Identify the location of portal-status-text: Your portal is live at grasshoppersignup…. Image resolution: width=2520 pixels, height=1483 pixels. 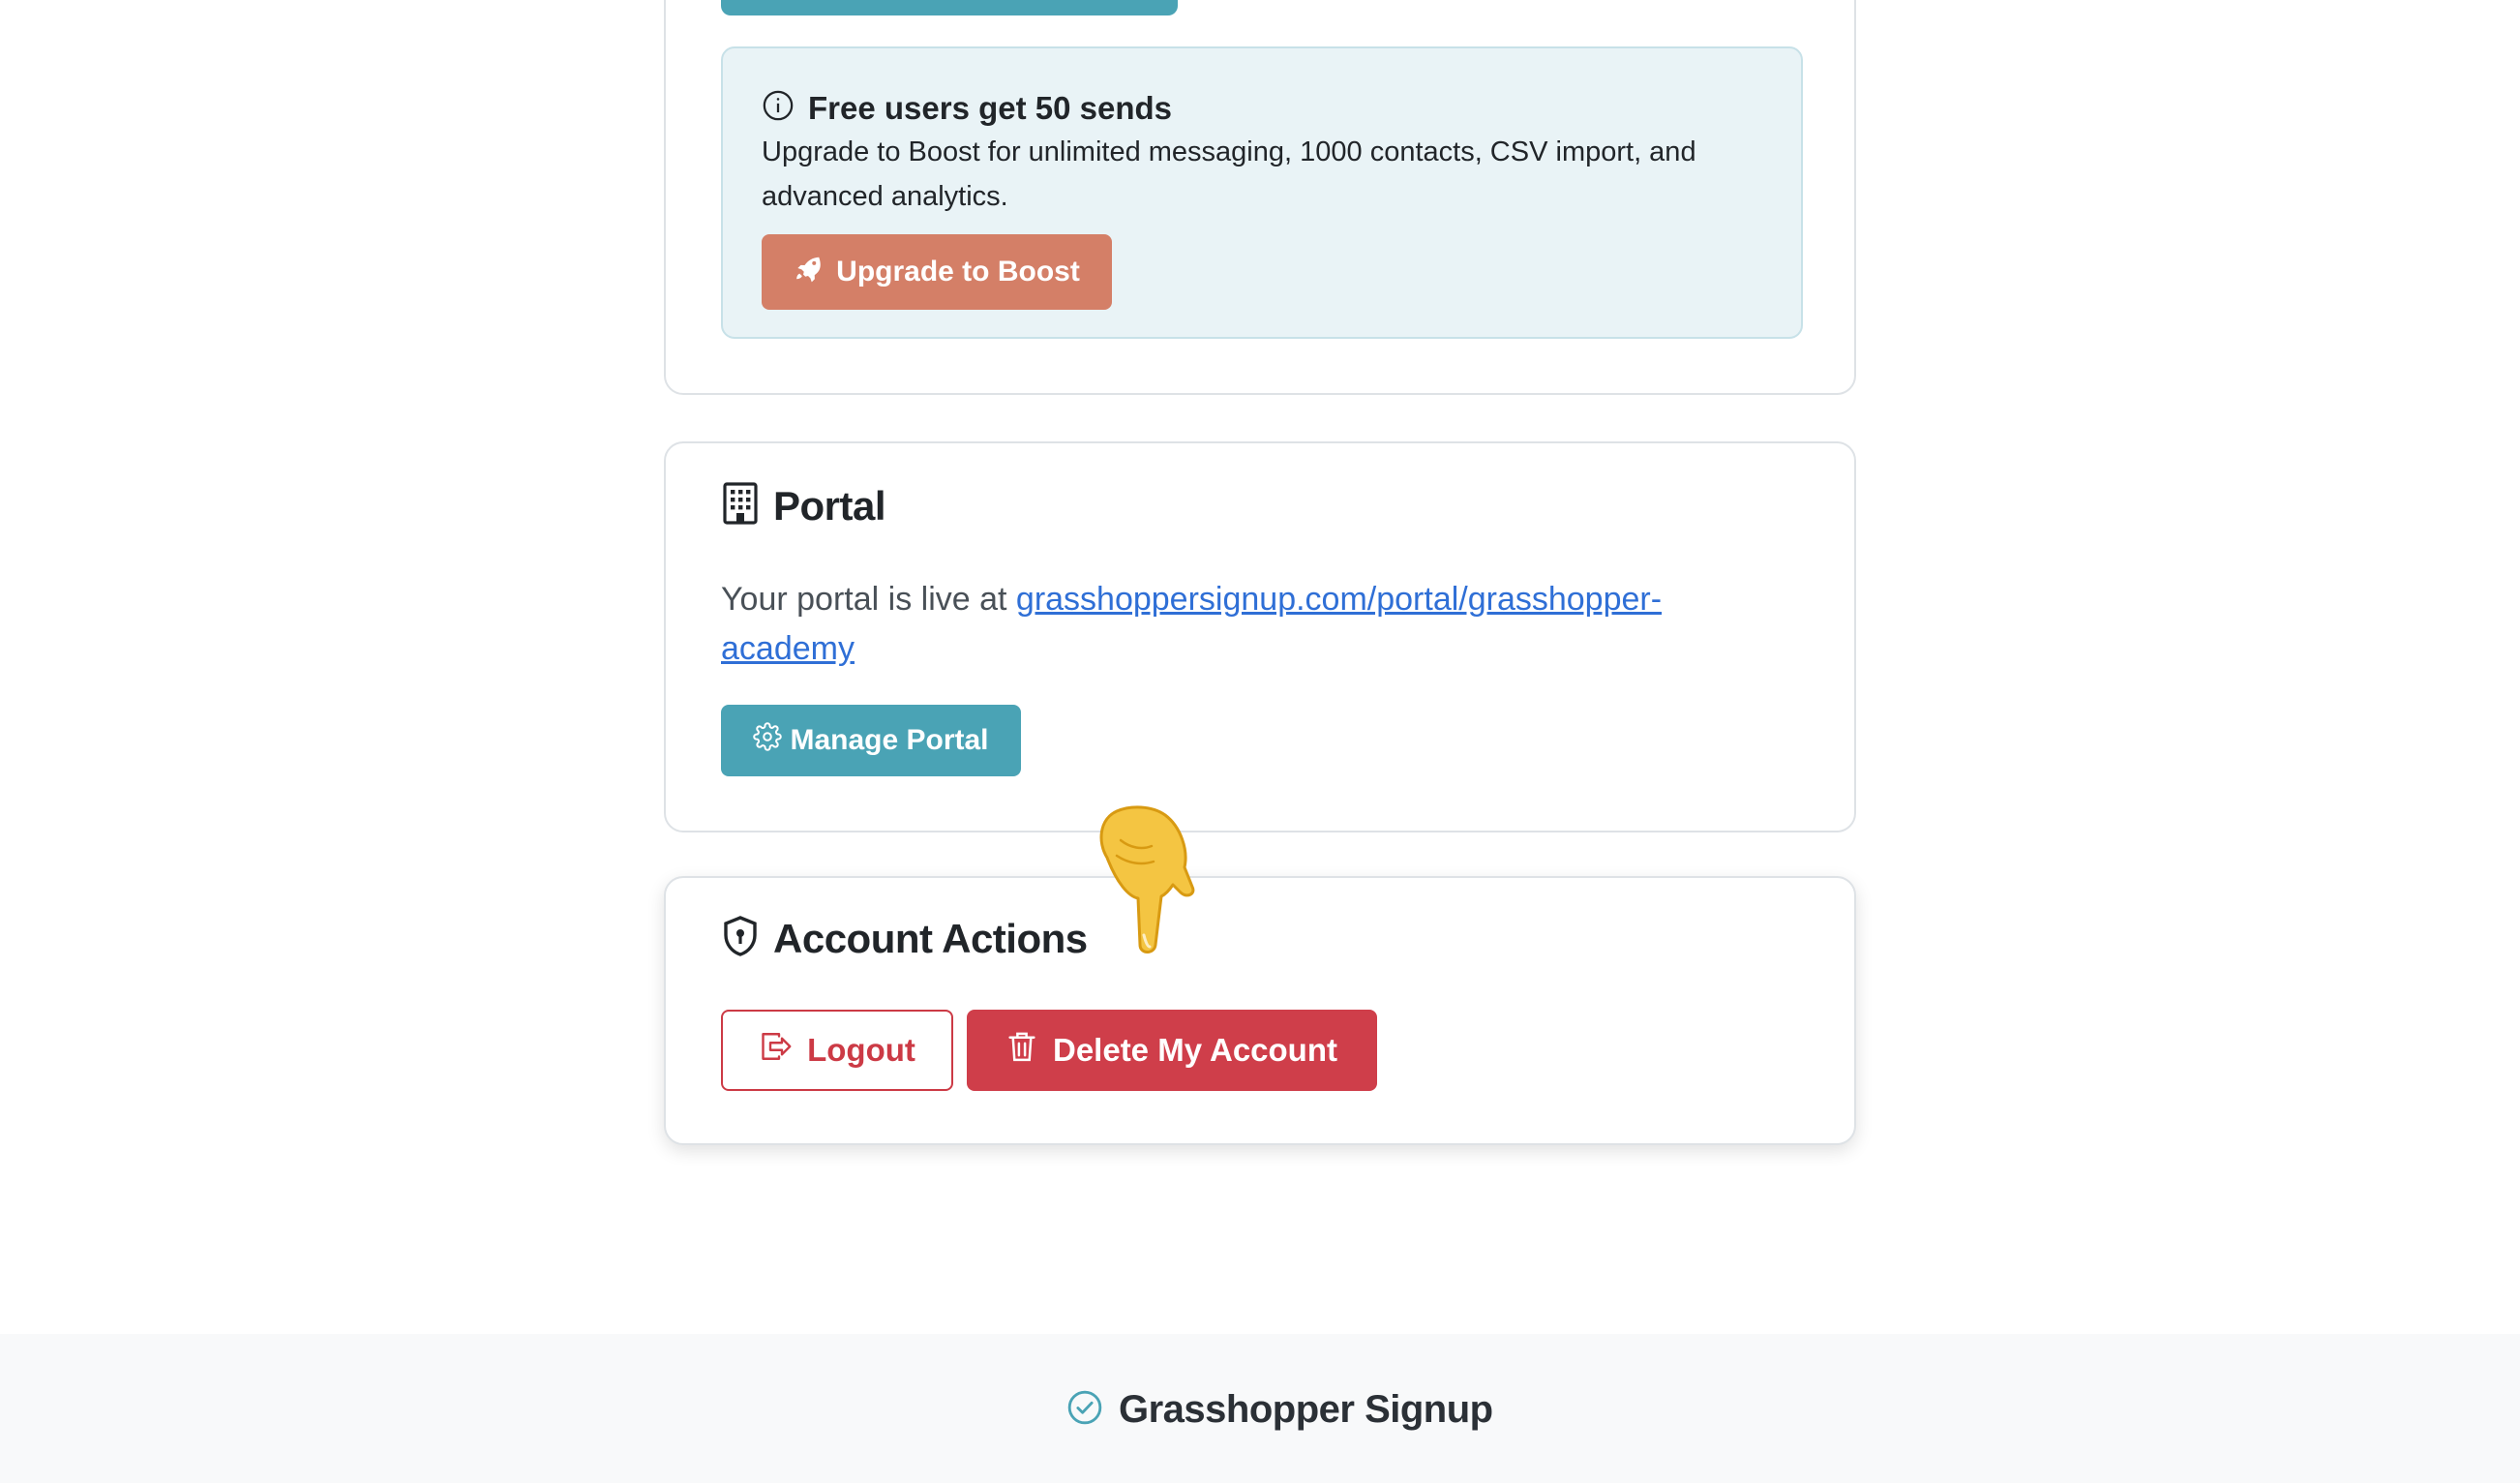
(1243, 625).